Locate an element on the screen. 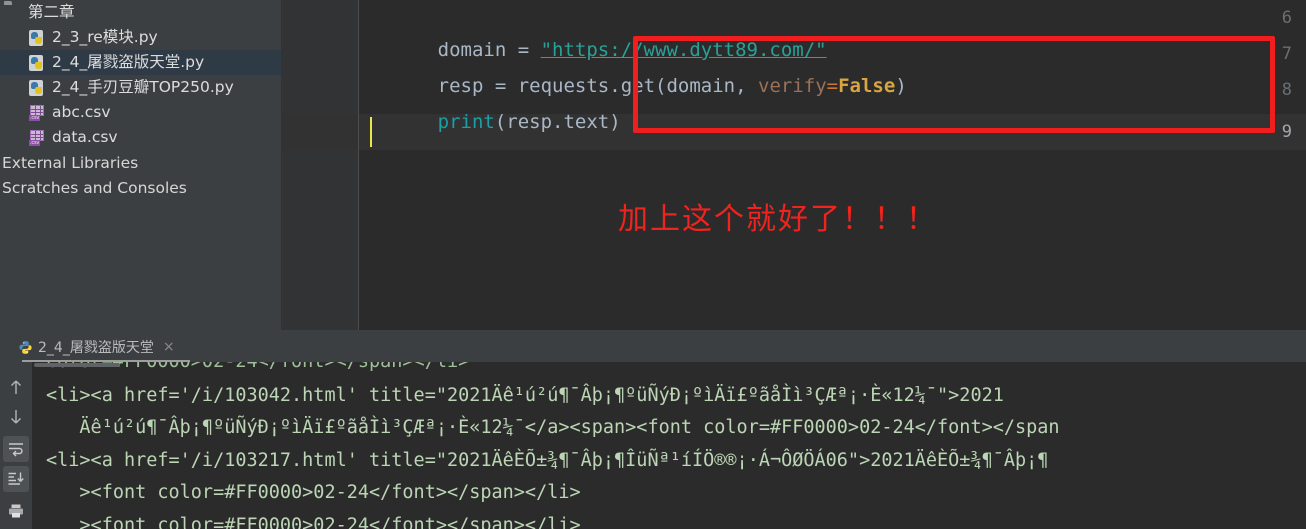  scroll-down-button is located at coordinates (16, 417).